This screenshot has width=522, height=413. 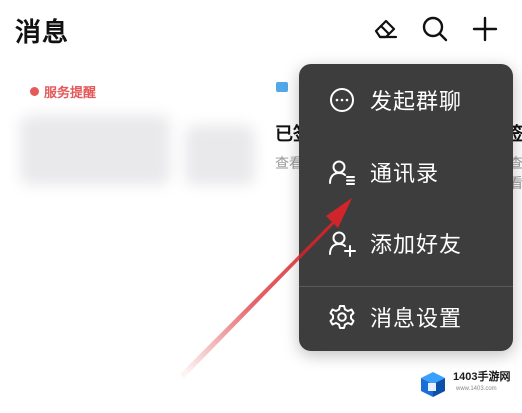 I want to click on menu-divider, so click(x=406, y=286).